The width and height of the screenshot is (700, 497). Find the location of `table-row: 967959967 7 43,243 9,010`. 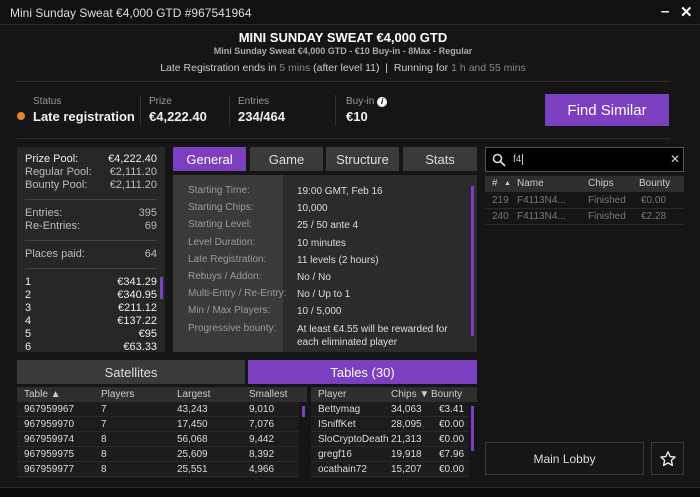

table-row: 967959967 7 43,243 9,010 is located at coordinates (158, 409).